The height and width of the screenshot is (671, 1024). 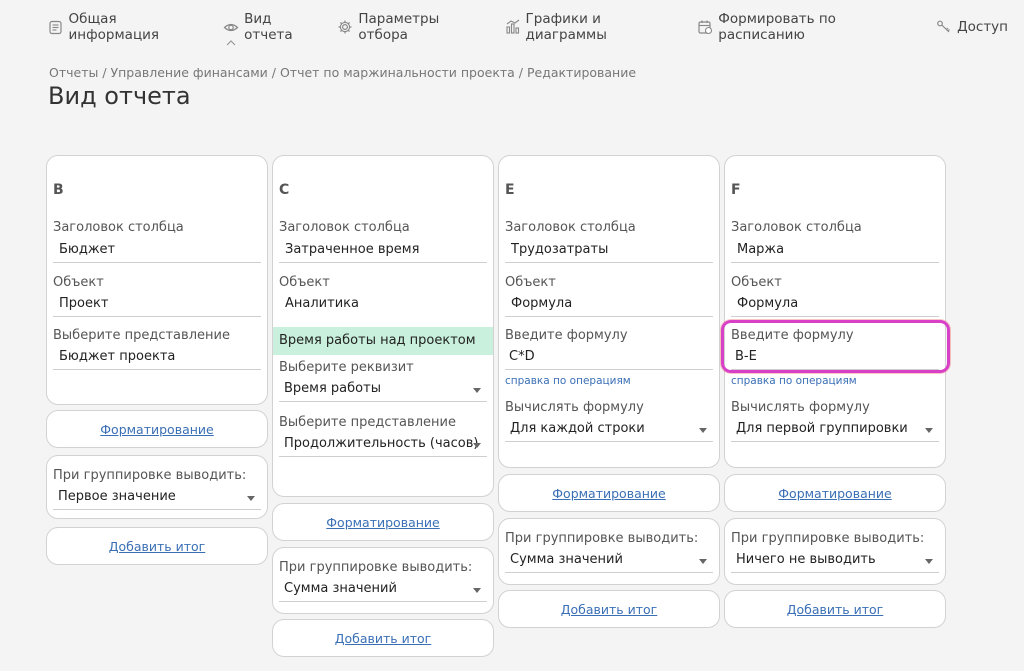 I want to click on active-tab-caret-icon, so click(x=231, y=43).